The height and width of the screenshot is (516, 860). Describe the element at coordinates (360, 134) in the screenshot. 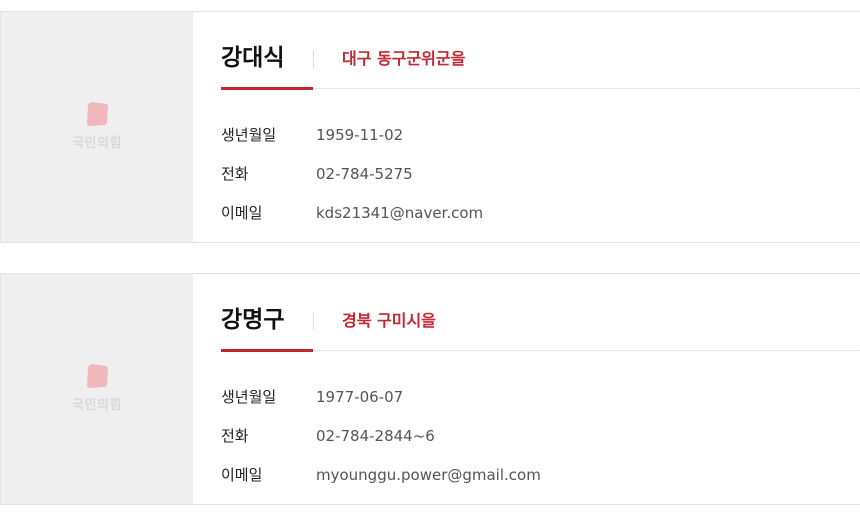

I see `detail-value: 1959-11-02` at that location.